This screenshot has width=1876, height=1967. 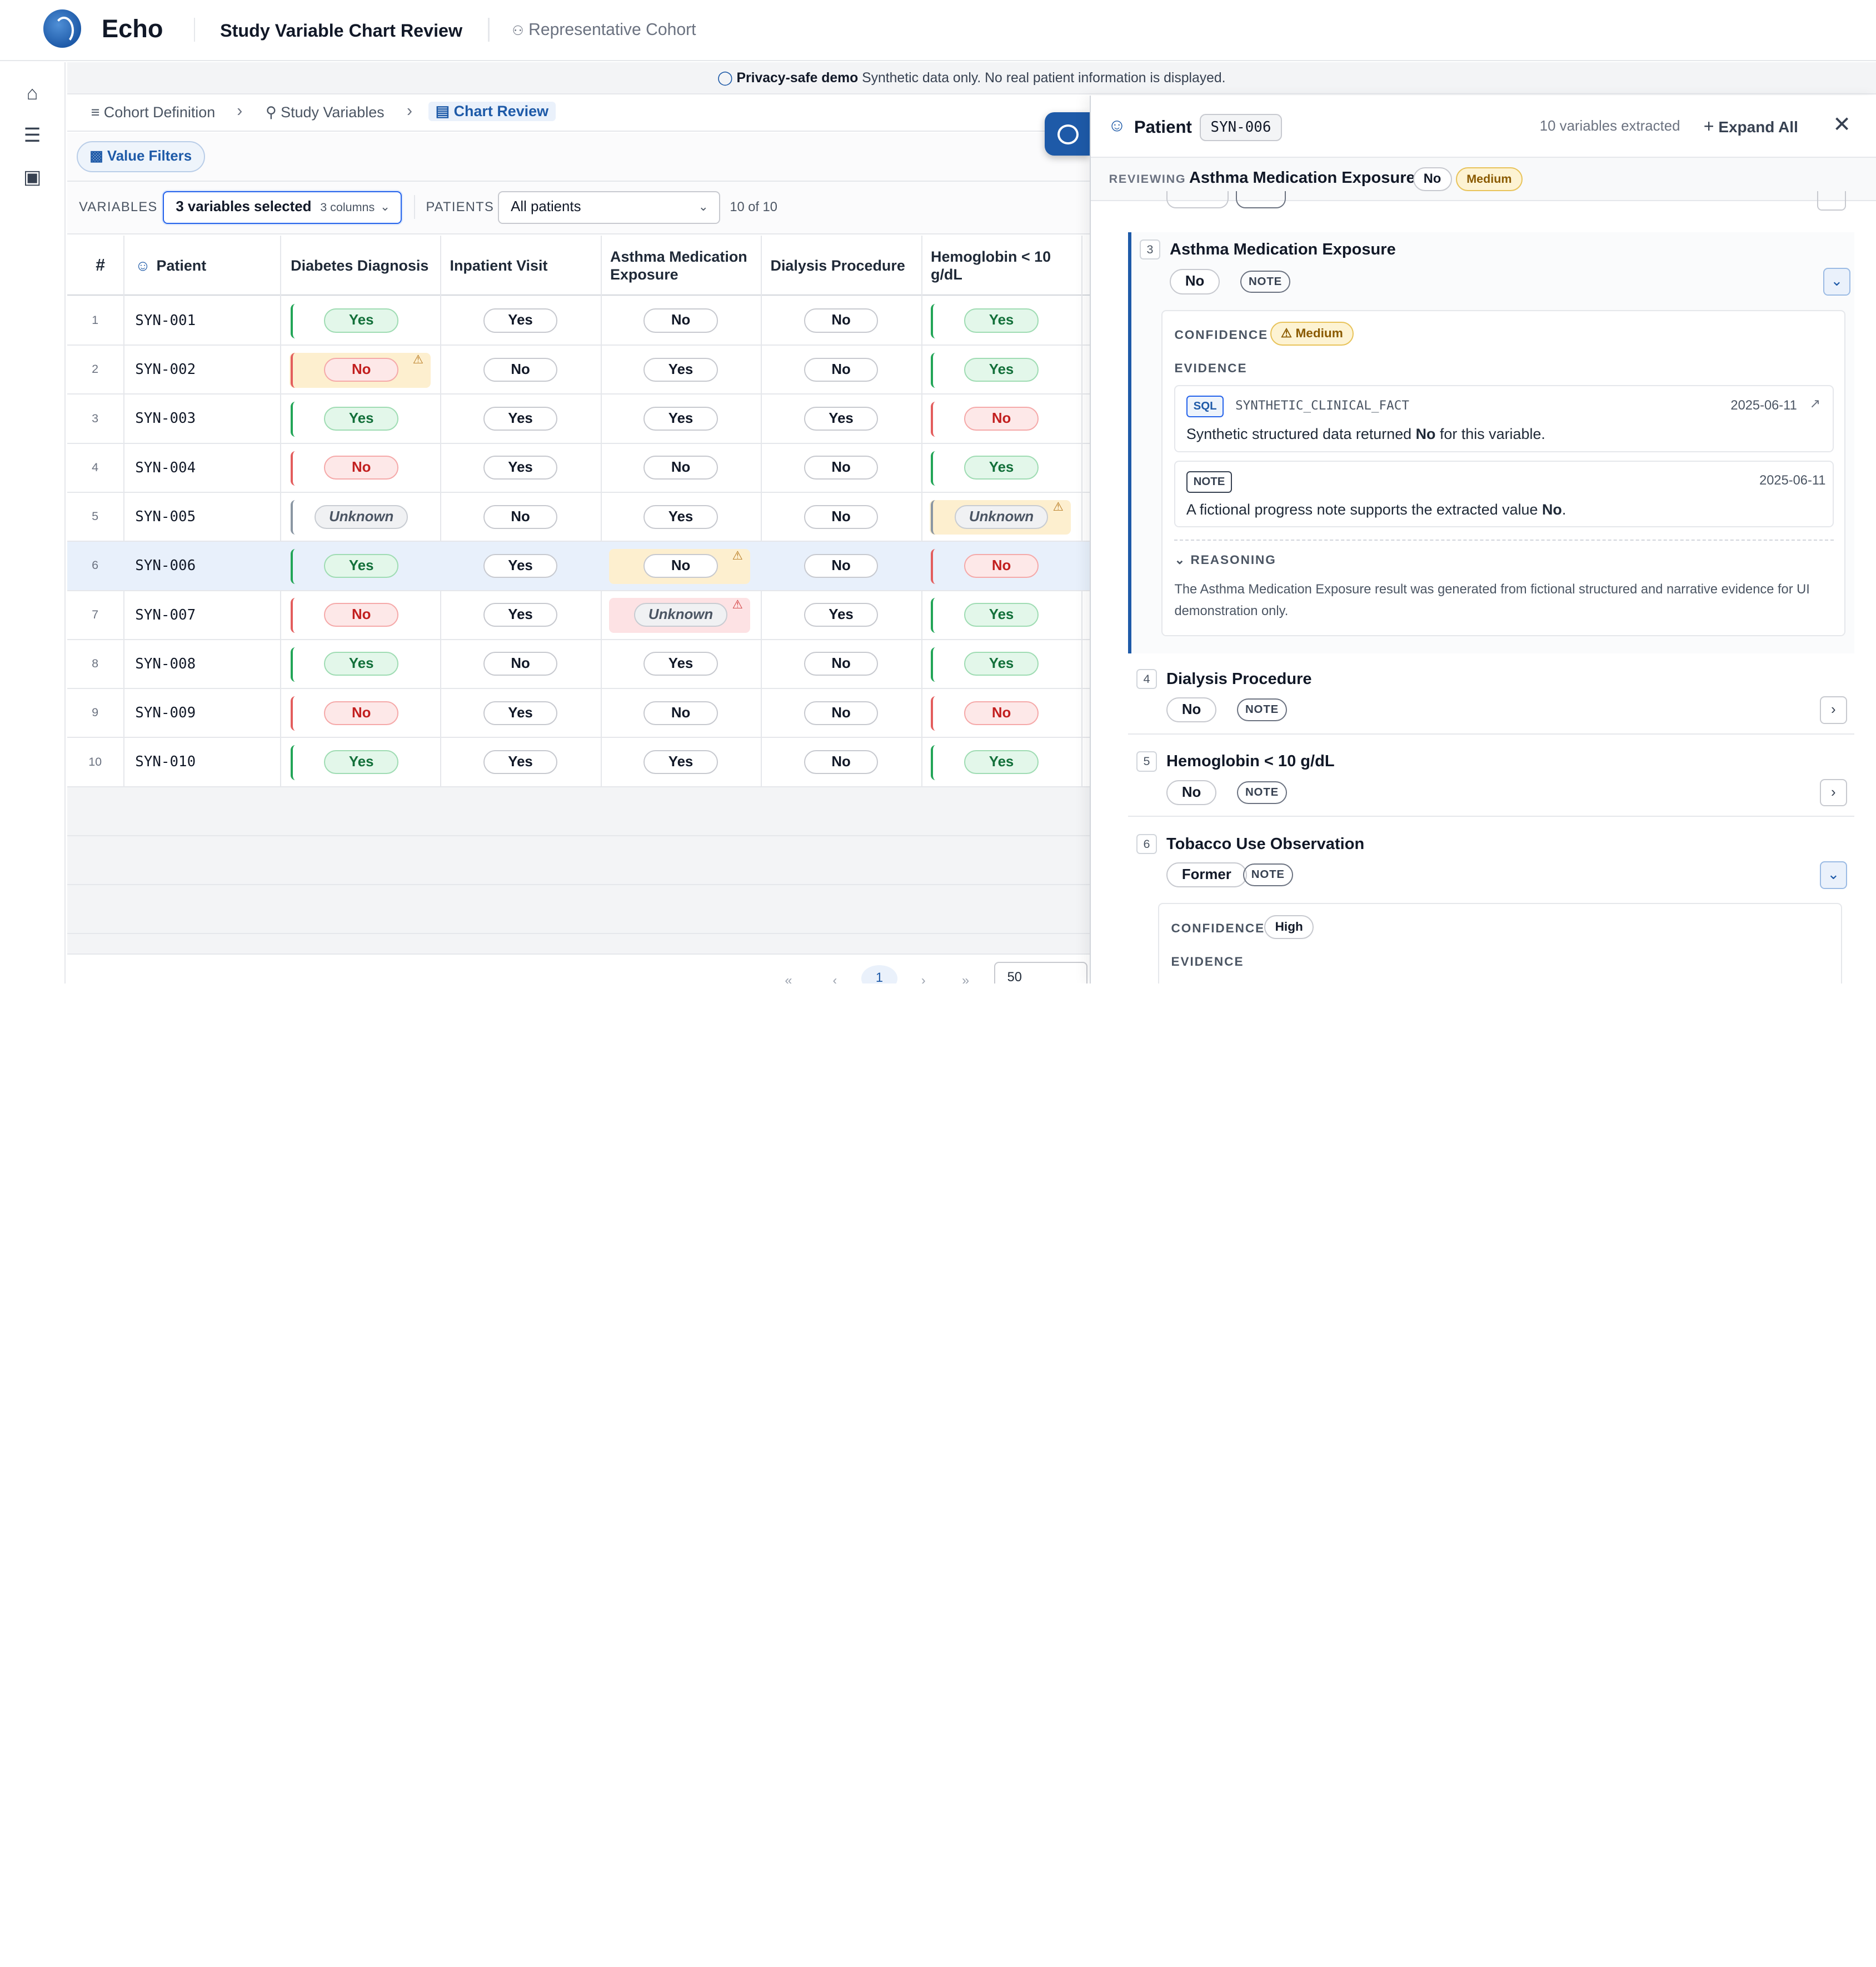 I want to click on header-patient: ☺ Patient, so click(x=166, y=266).